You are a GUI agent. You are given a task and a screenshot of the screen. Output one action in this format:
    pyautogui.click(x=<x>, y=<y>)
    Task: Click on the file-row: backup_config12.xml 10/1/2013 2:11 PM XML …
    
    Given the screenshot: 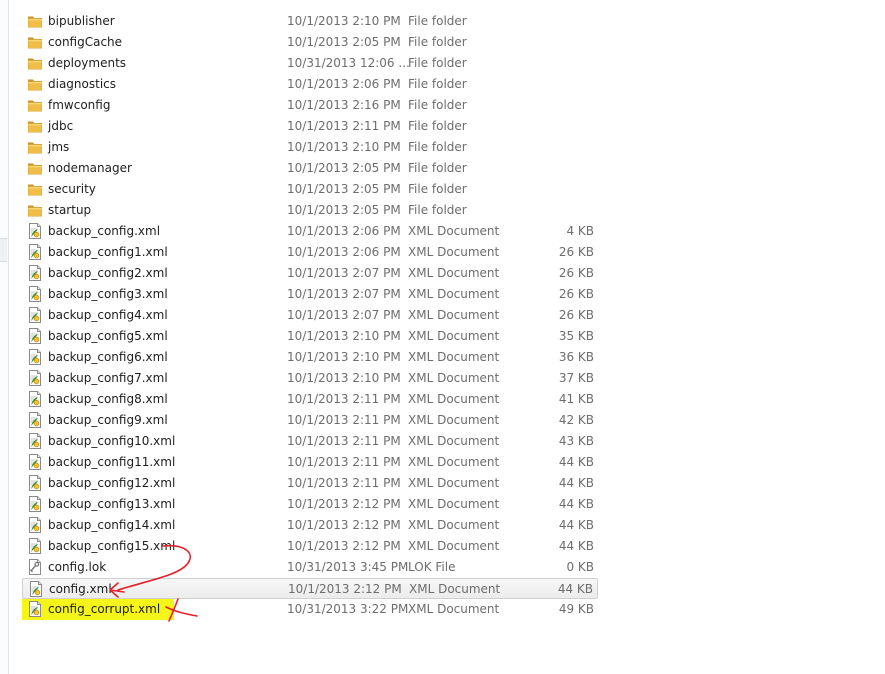 What is the action you would take?
    pyautogui.click(x=310, y=483)
    